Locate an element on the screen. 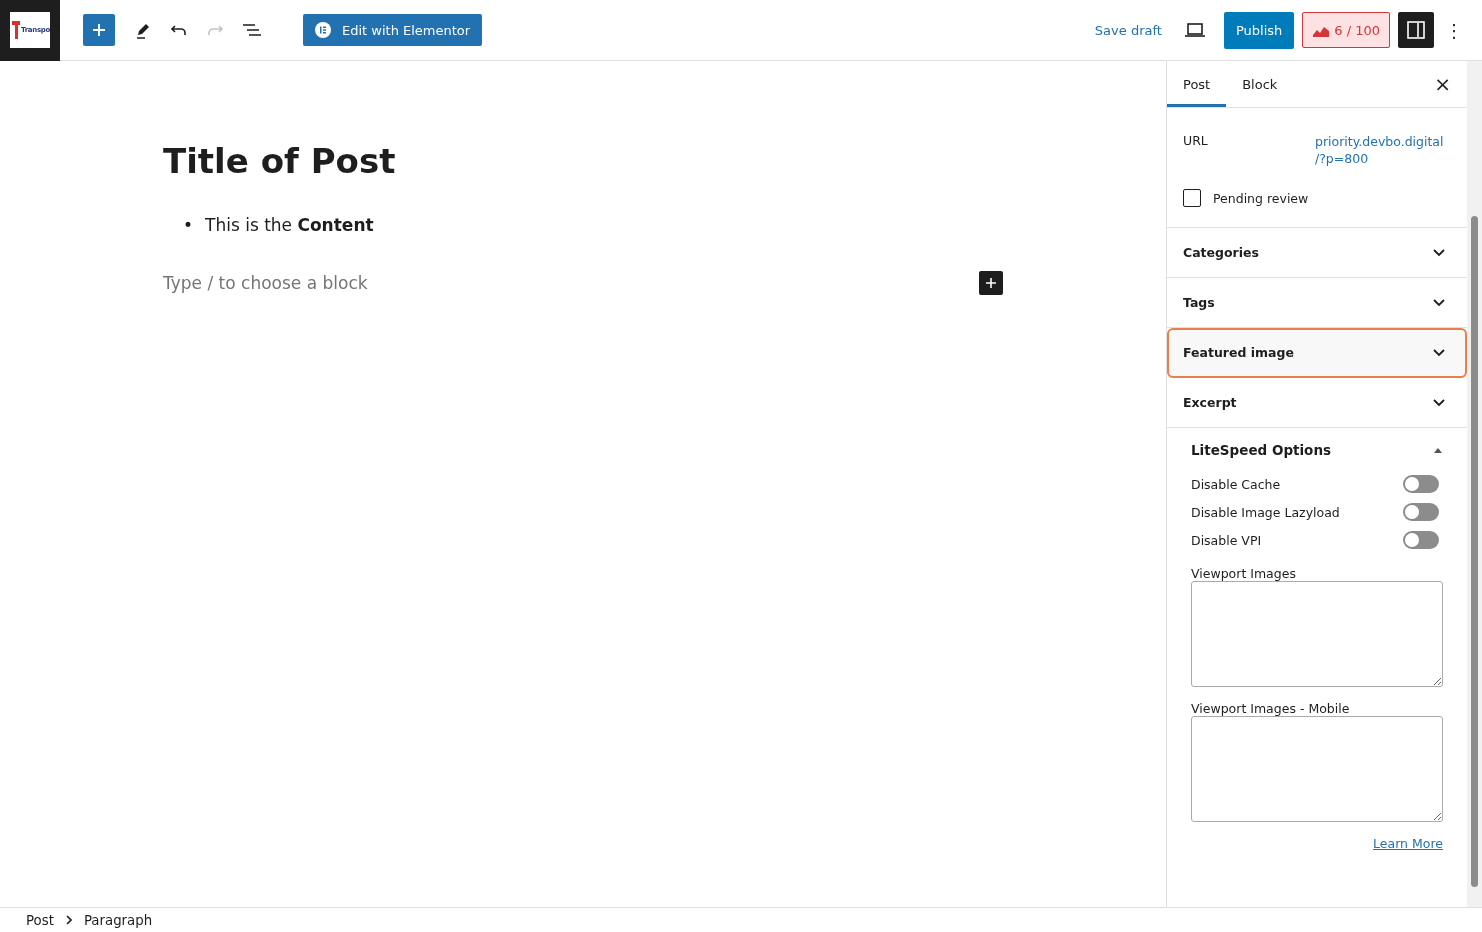 This screenshot has width=1482, height=932. breadcrumb-item: Post is located at coordinates (40, 920).